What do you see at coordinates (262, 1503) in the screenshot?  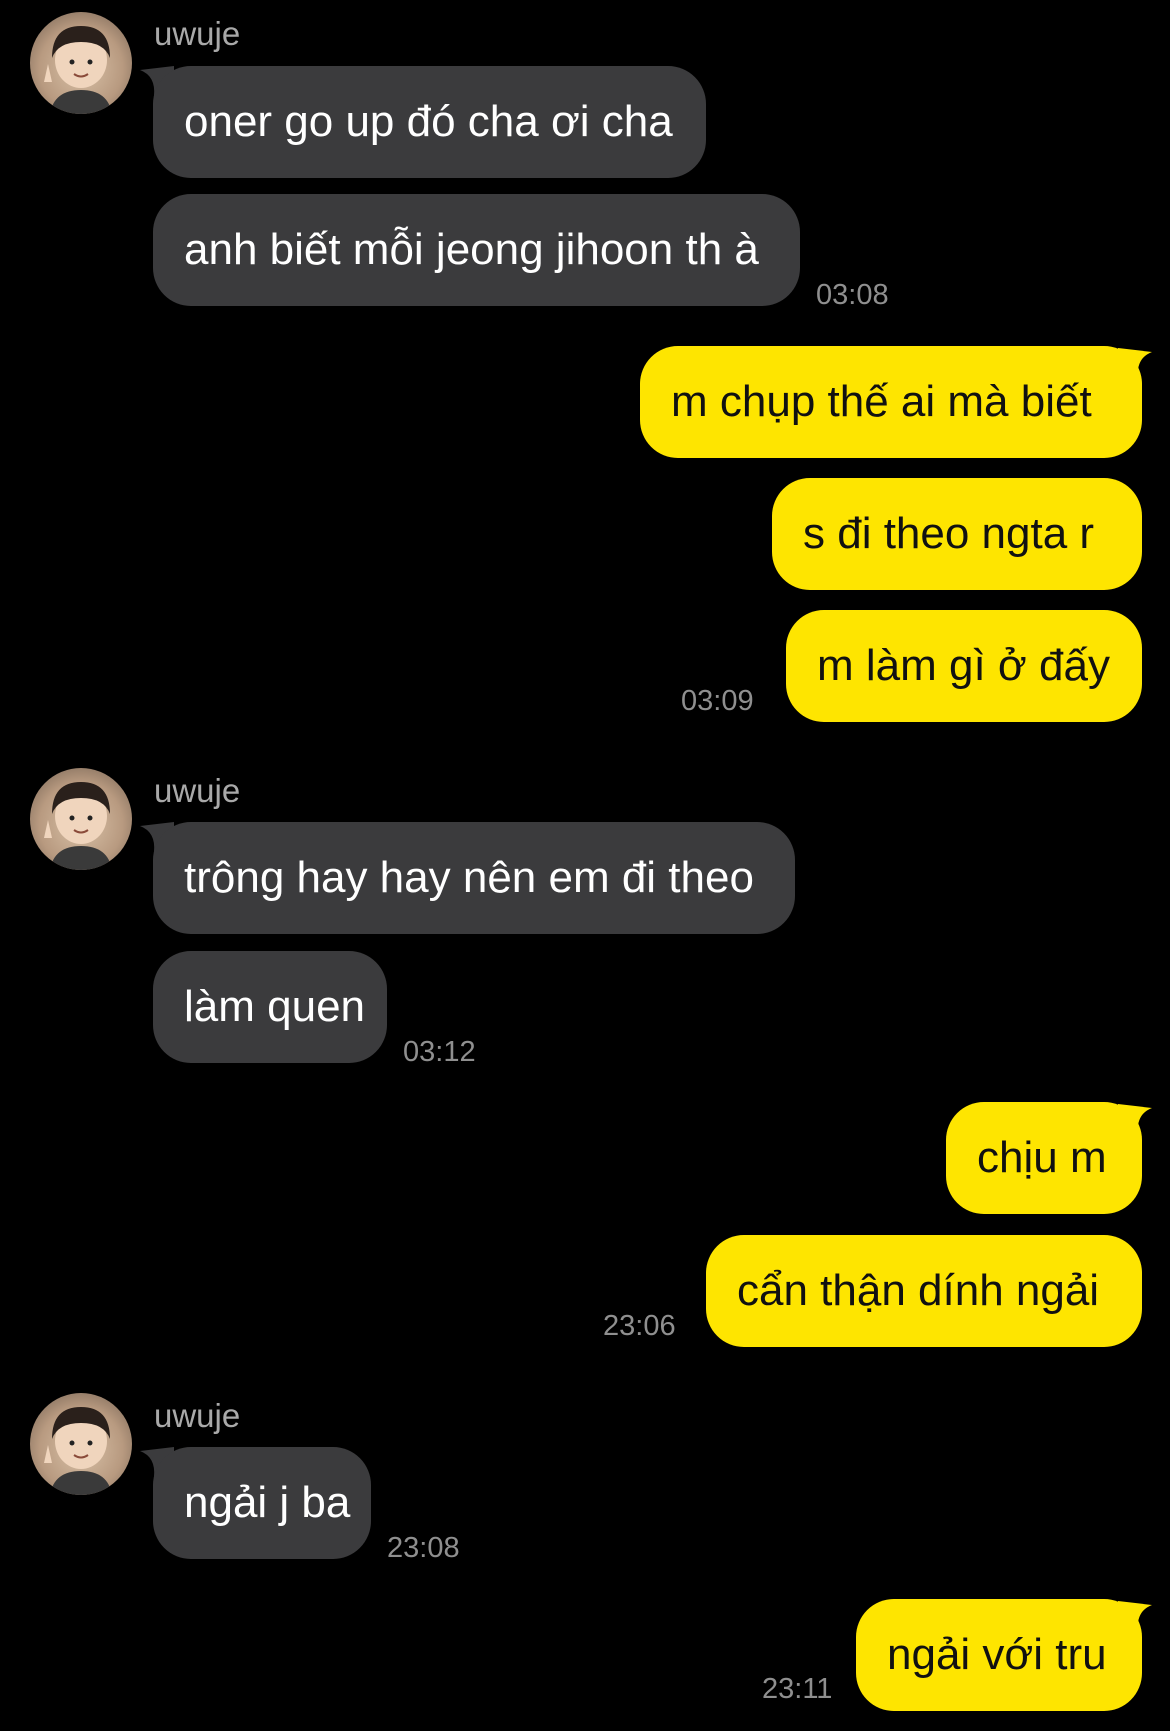 I see `incoming-message-bubble: ngải j ba` at bounding box center [262, 1503].